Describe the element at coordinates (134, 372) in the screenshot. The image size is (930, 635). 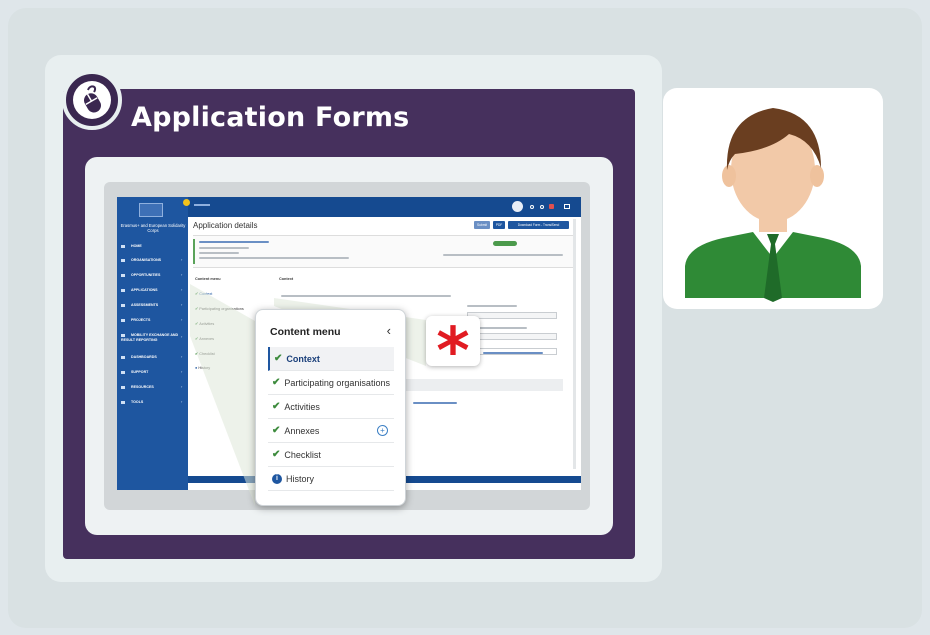
I see `sidebar-item-support: SUPPORT` at that location.